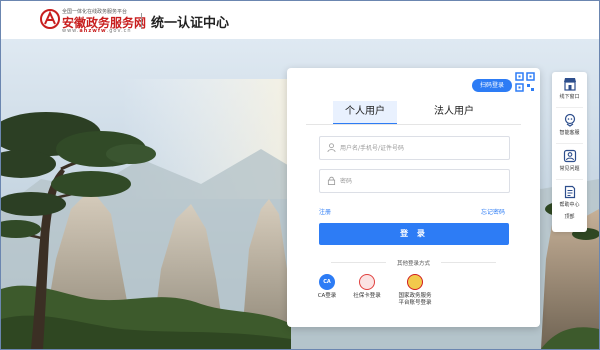 The height and width of the screenshot is (350, 600). What do you see at coordinates (569, 84) in the screenshot?
I see `store-icon` at bounding box center [569, 84].